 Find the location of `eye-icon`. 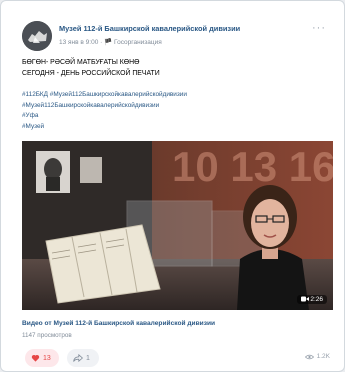

eye-icon is located at coordinates (309, 356).